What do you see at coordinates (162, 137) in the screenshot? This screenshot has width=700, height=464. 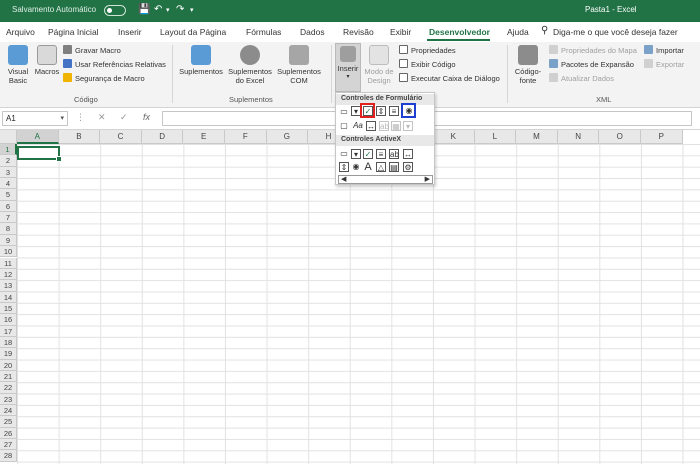 I see `column-header: D` at bounding box center [162, 137].